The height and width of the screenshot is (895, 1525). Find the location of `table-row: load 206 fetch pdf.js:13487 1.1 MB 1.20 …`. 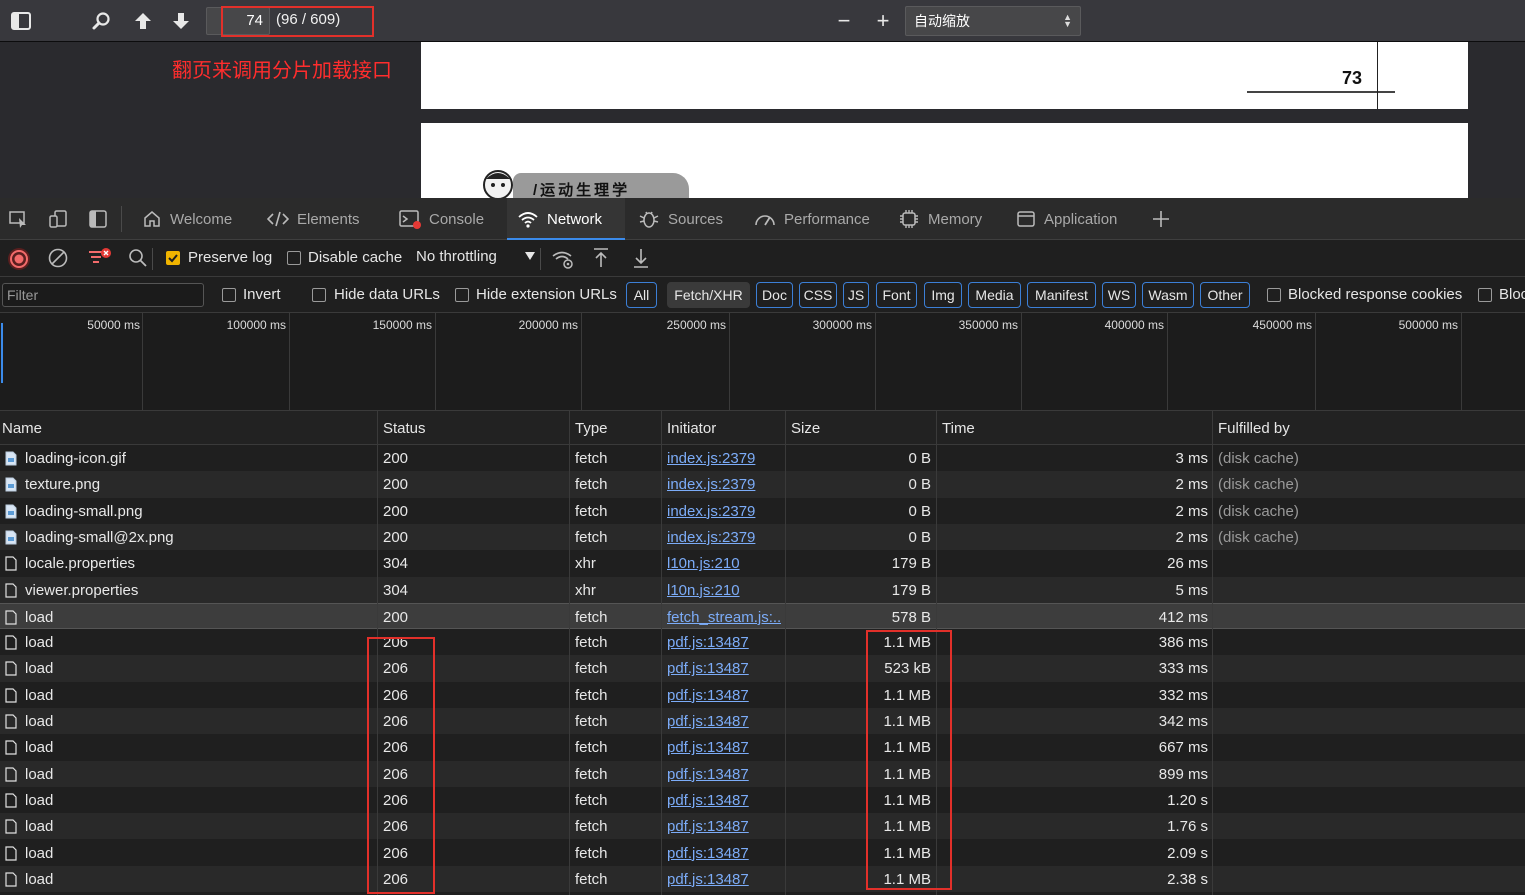

table-row: load 206 fetch pdf.js:13487 1.1 MB 1.20 … is located at coordinates (762, 800).